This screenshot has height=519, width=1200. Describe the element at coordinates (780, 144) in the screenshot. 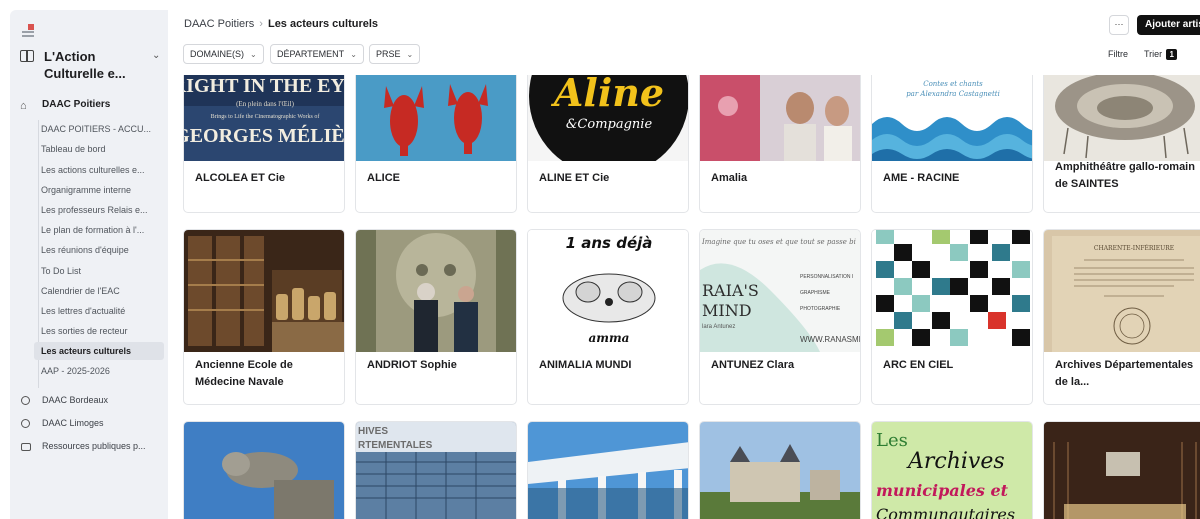

I see `card-amalia: Amalia` at that location.